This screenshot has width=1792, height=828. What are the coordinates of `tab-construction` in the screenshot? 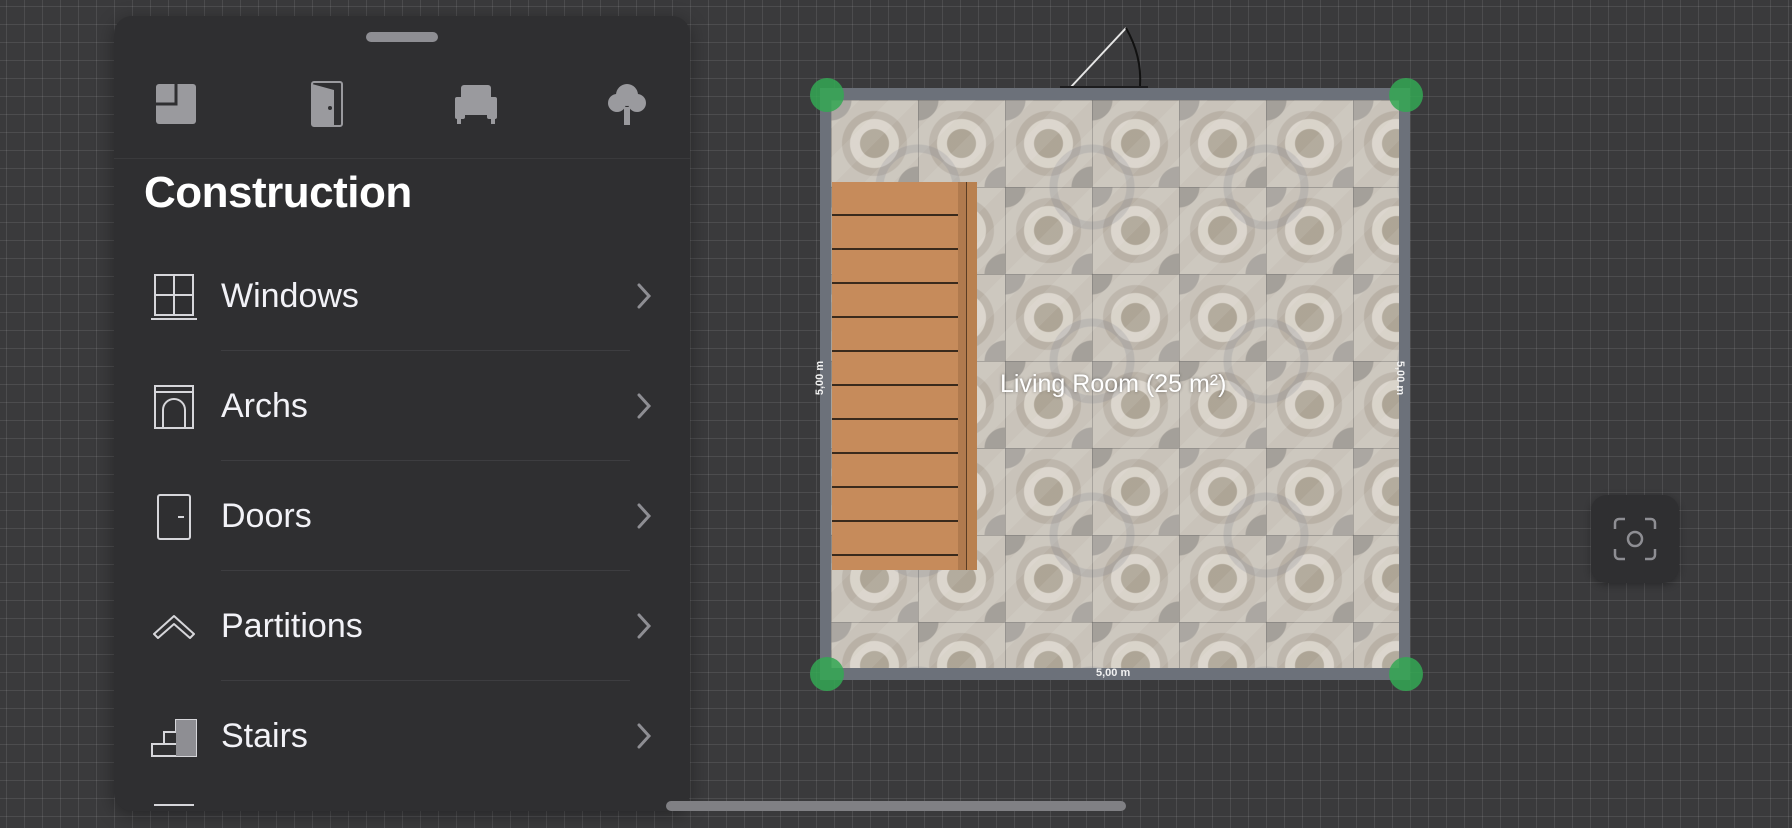 It's located at (176, 104).